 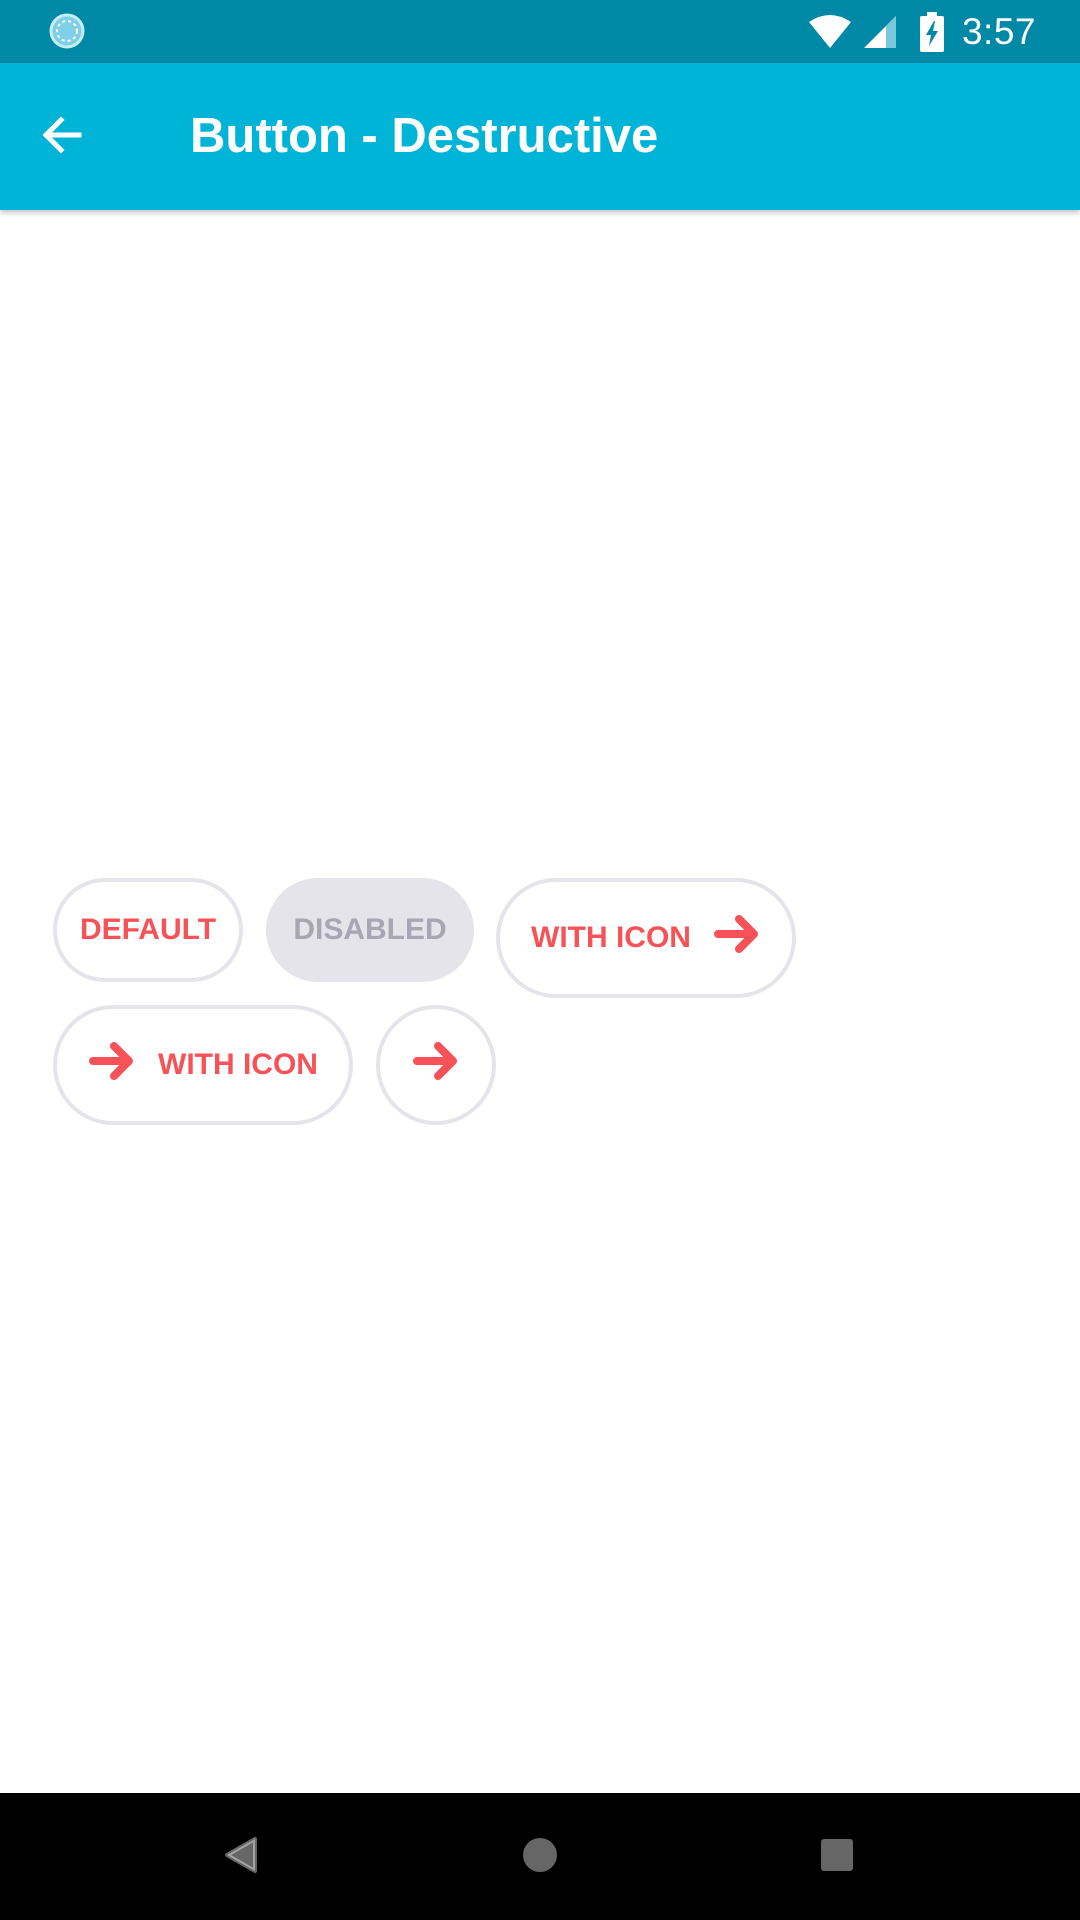 I want to click on nav-recents-square-icon, so click(x=837, y=1857).